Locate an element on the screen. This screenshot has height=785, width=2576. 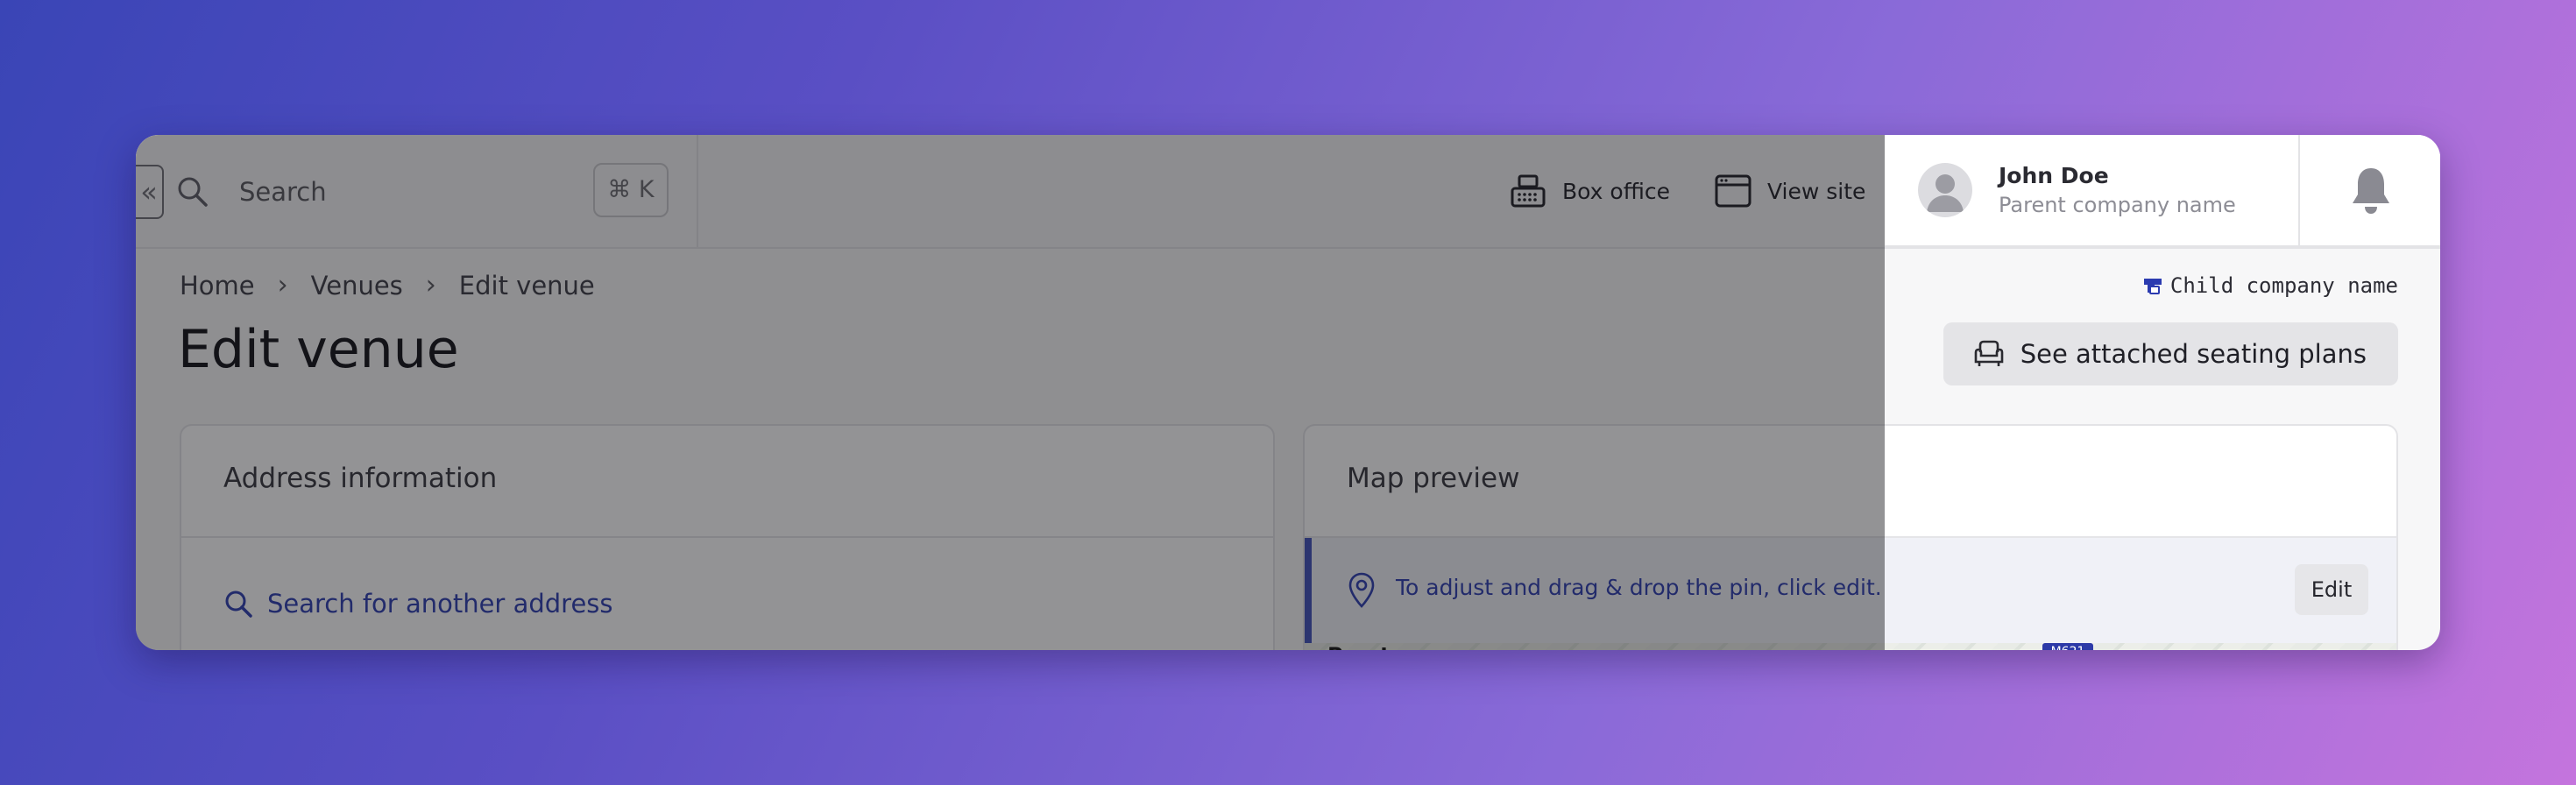
page-title: Edit venue is located at coordinates (318, 349).